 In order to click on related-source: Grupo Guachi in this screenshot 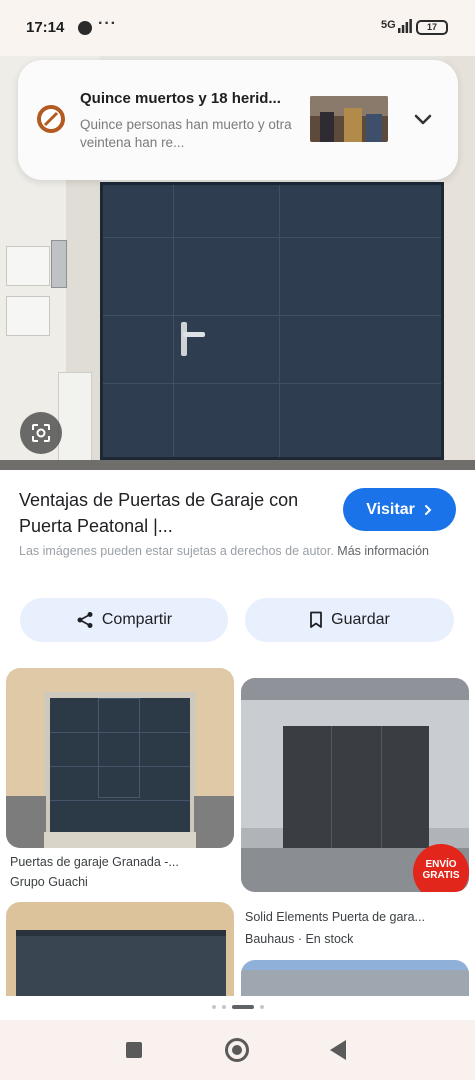, I will do `click(49, 882)`.